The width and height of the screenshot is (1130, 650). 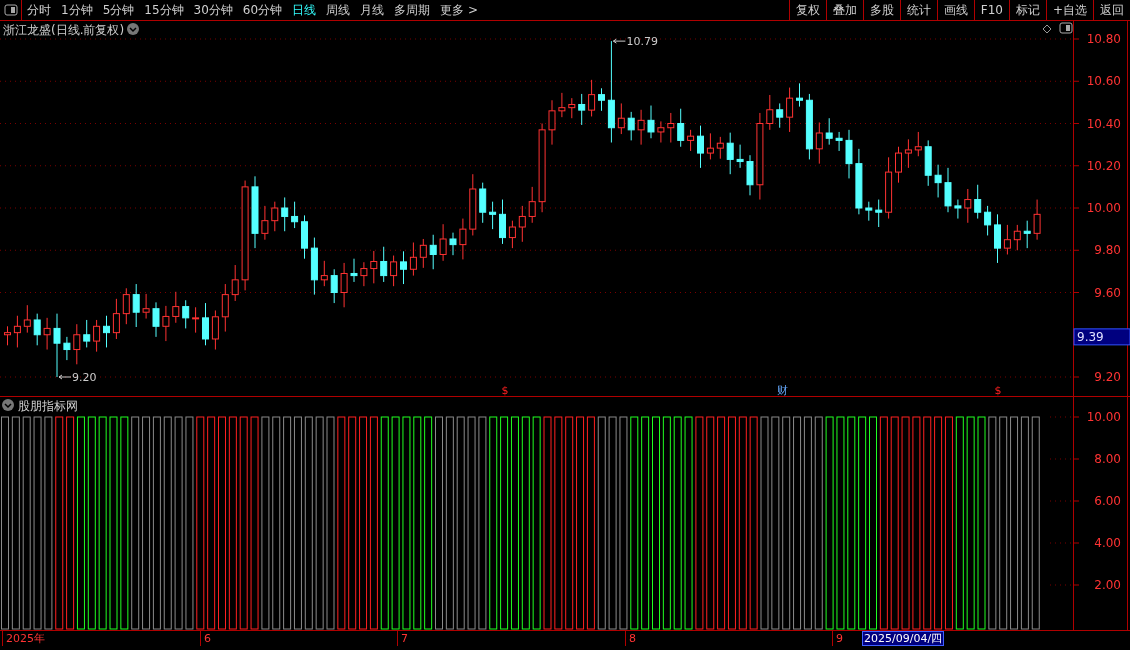 I want to click on toolbar-button: F10, so click(x=991, y=10).